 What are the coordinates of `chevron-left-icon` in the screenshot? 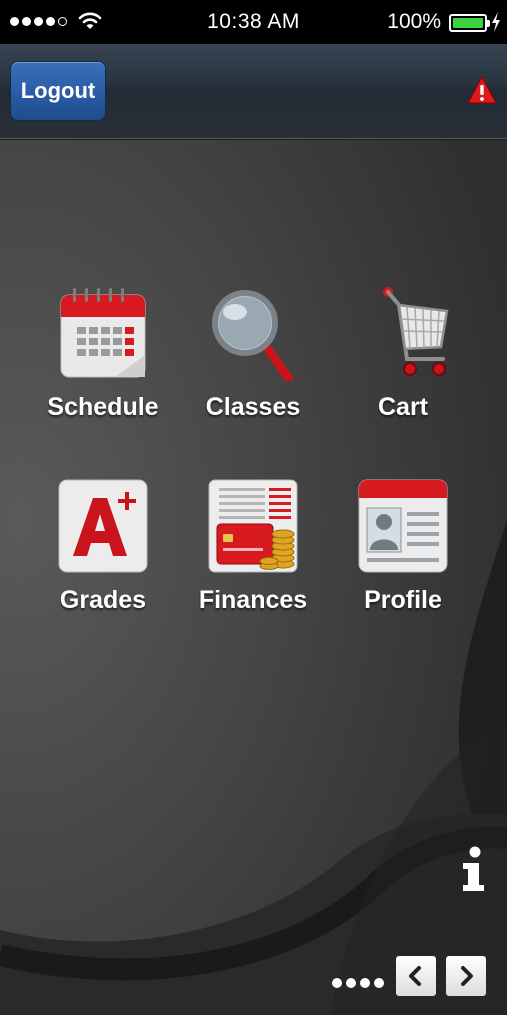 It's located at (415, 976).